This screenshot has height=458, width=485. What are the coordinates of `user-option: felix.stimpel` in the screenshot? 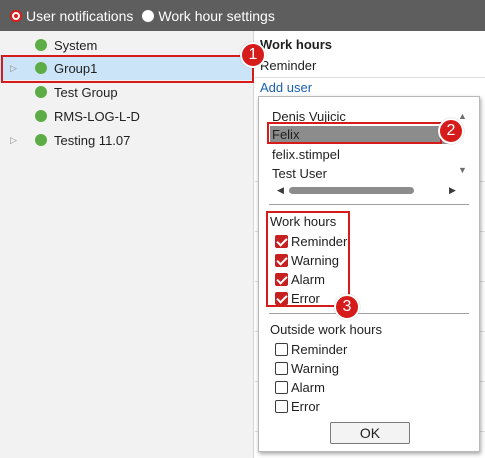 It's located at (360, 155).